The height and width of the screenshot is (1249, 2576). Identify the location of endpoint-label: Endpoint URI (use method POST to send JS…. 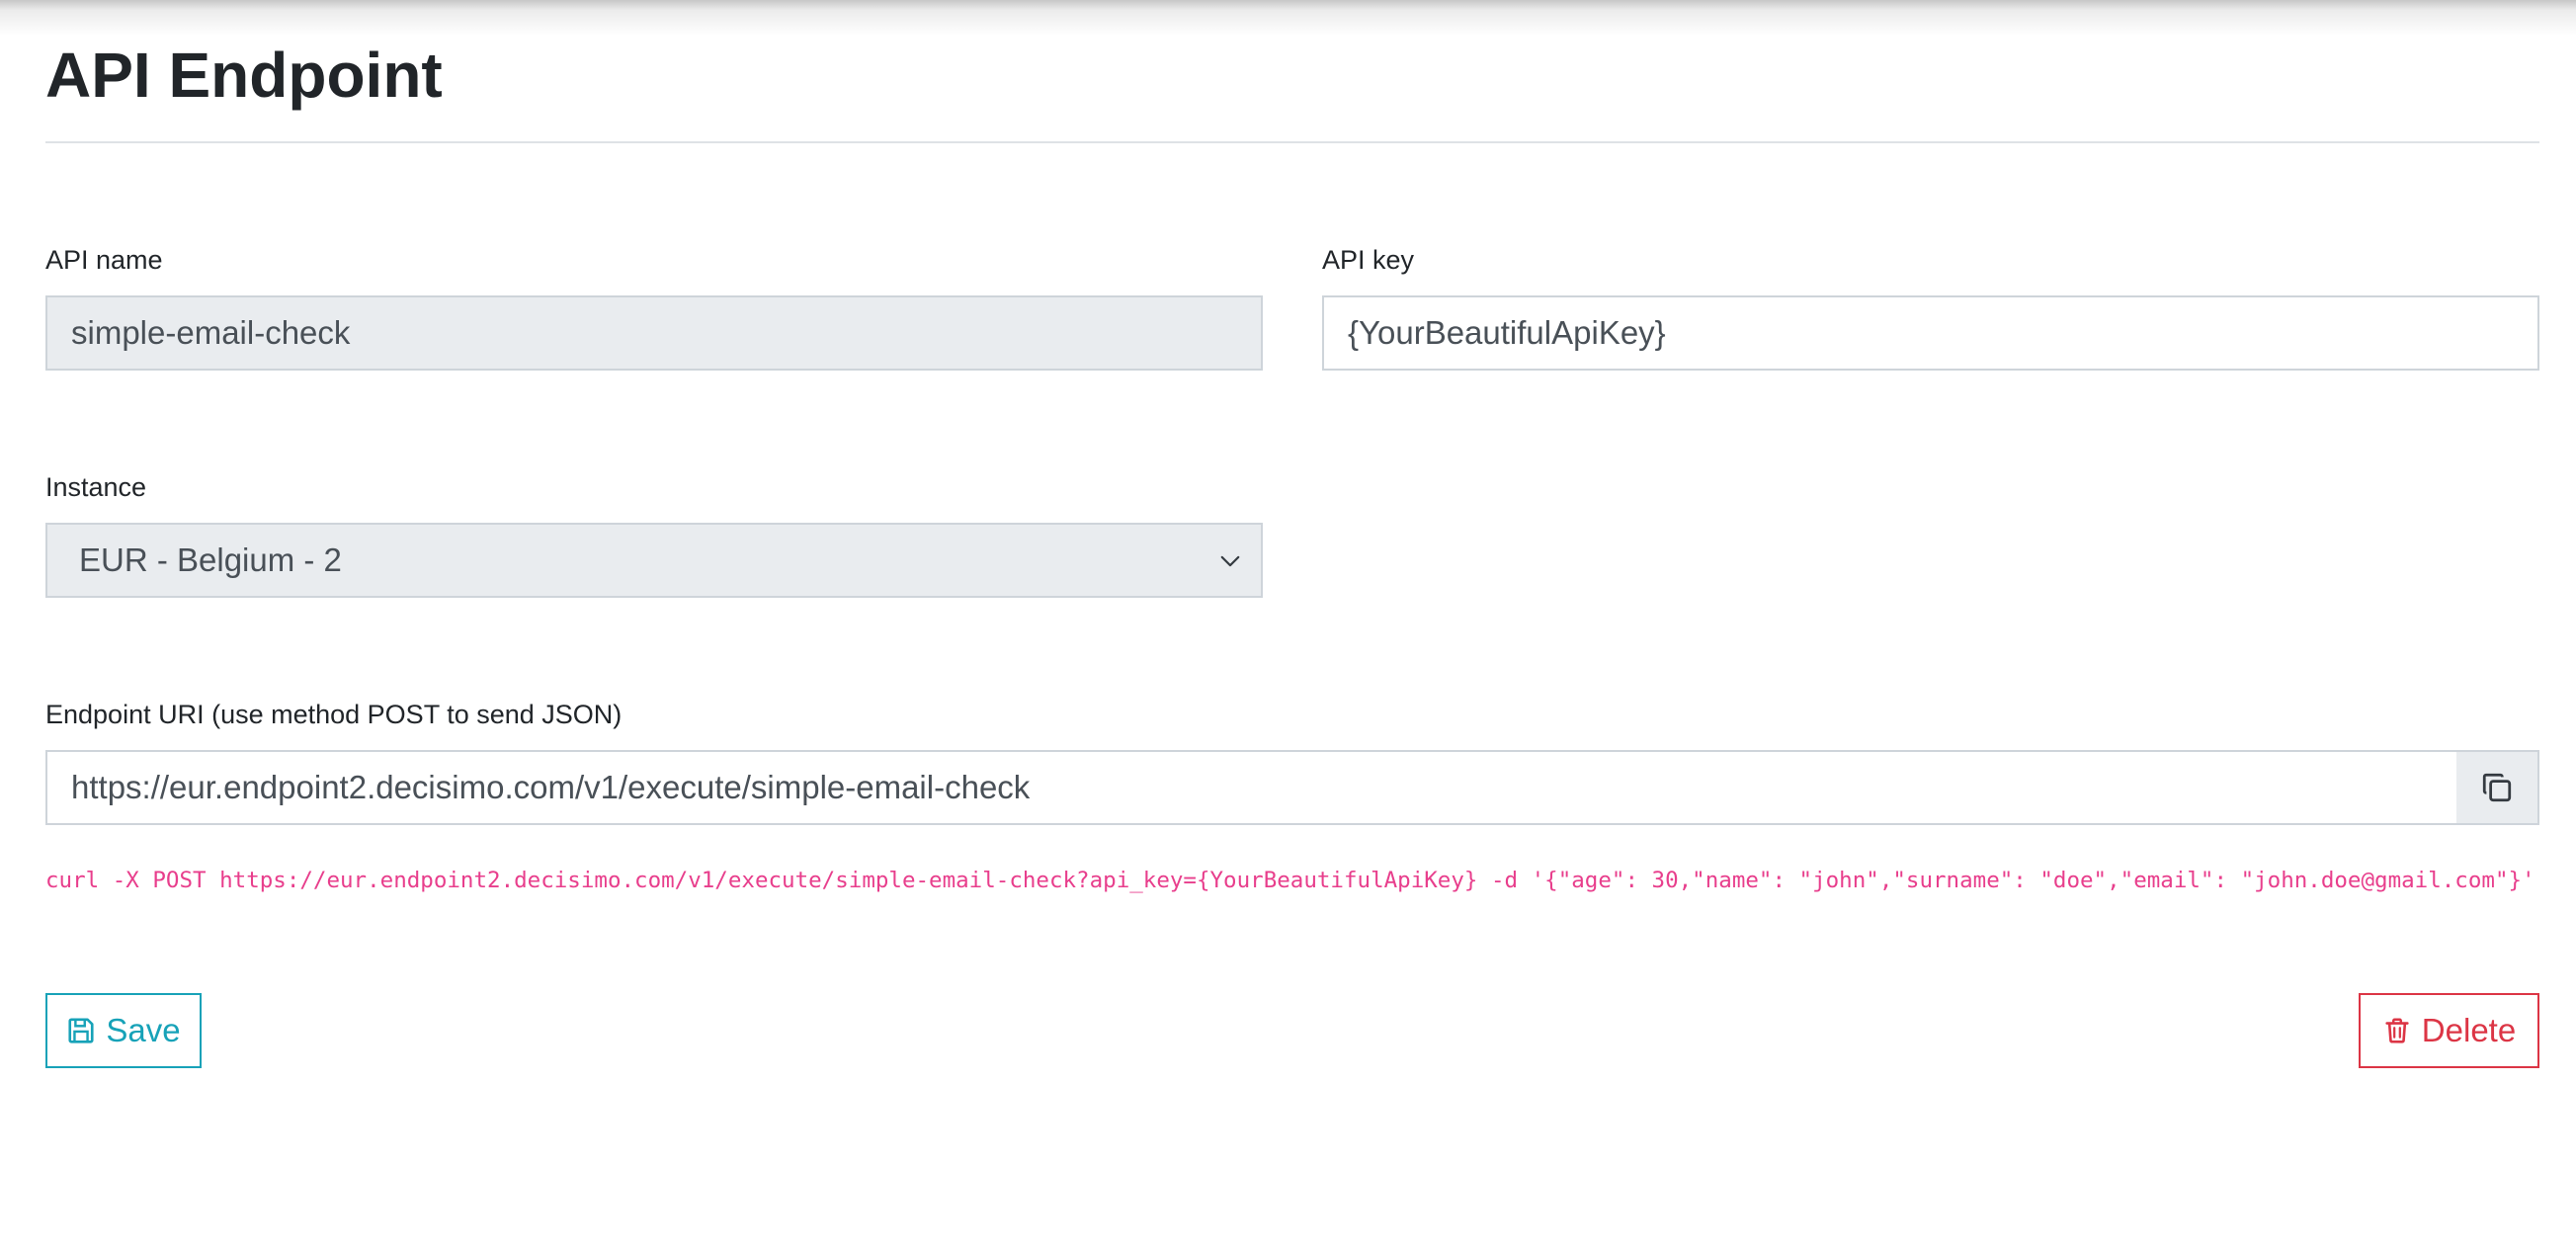
(334, 714).